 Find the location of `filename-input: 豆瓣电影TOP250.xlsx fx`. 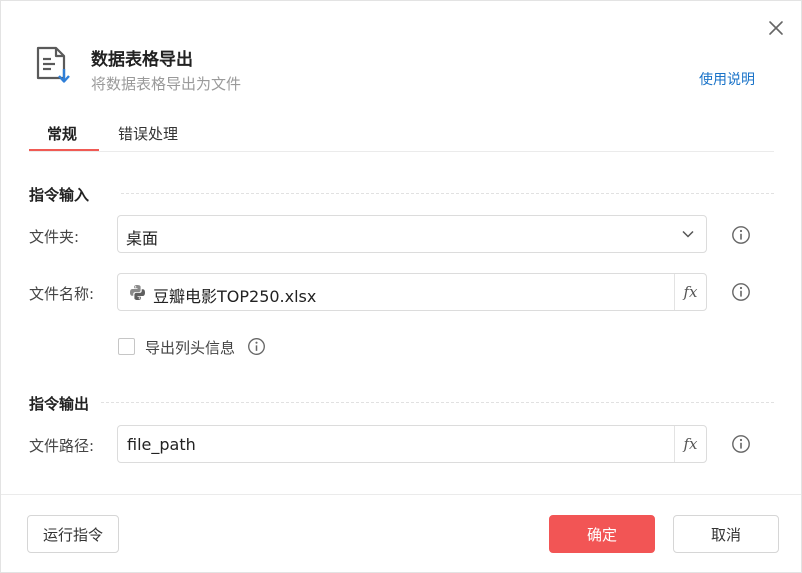

filename-input: 豆瓣电影TOP250.xlsx fx is located at coordinates (412, 292).